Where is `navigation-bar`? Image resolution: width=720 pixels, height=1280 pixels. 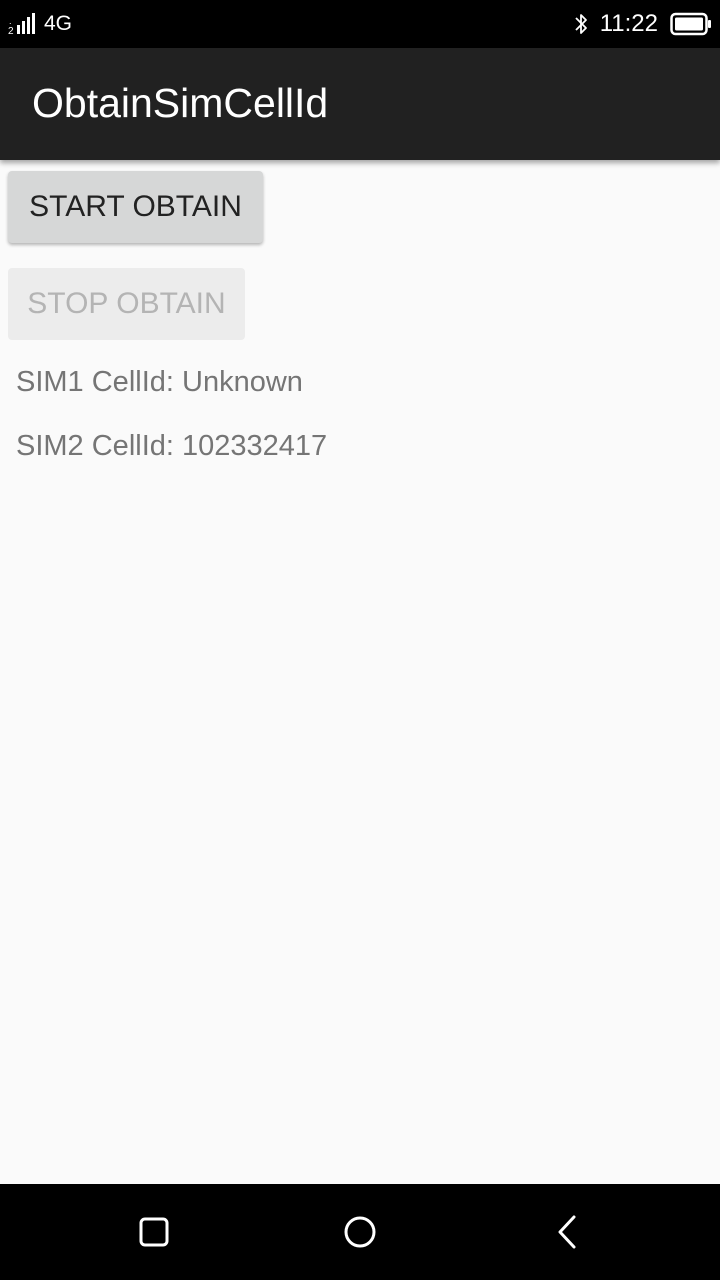
navigation-bar is located at coordinates (360, 1232).